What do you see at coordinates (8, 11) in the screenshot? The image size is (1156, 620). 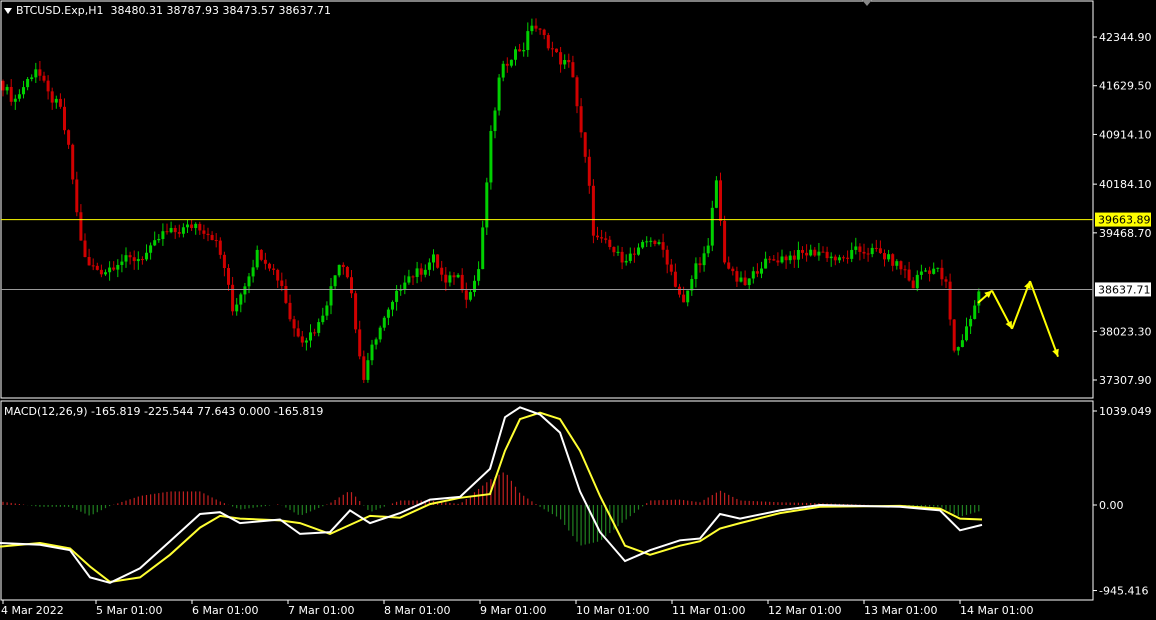 I see `menu-triangle-icon` at bounding box center [8, 11].